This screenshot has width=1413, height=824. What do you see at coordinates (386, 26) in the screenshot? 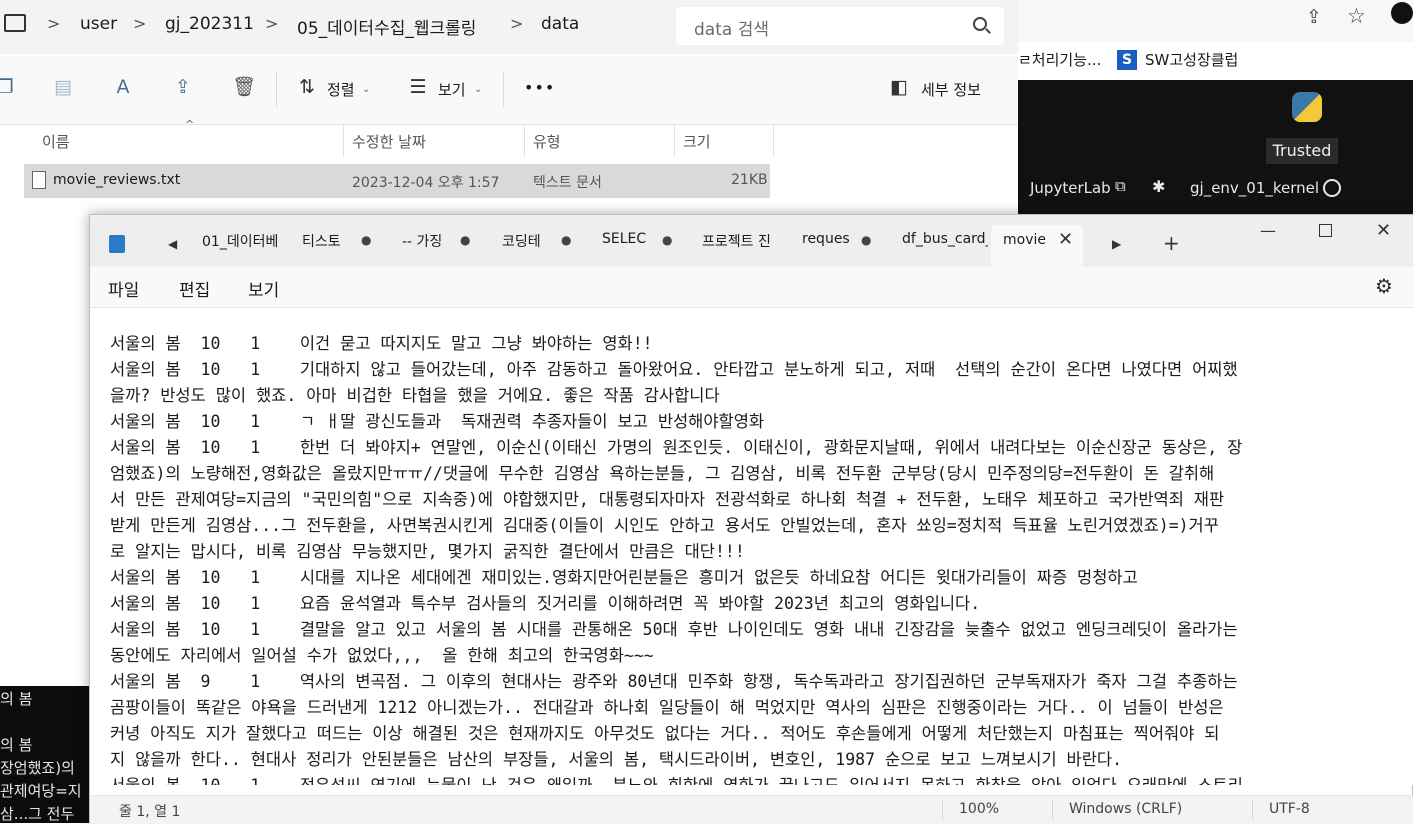
I see `breadcrumb-folder: 05_데이터수집_웹크롤링` at bounding box center [386, 26].